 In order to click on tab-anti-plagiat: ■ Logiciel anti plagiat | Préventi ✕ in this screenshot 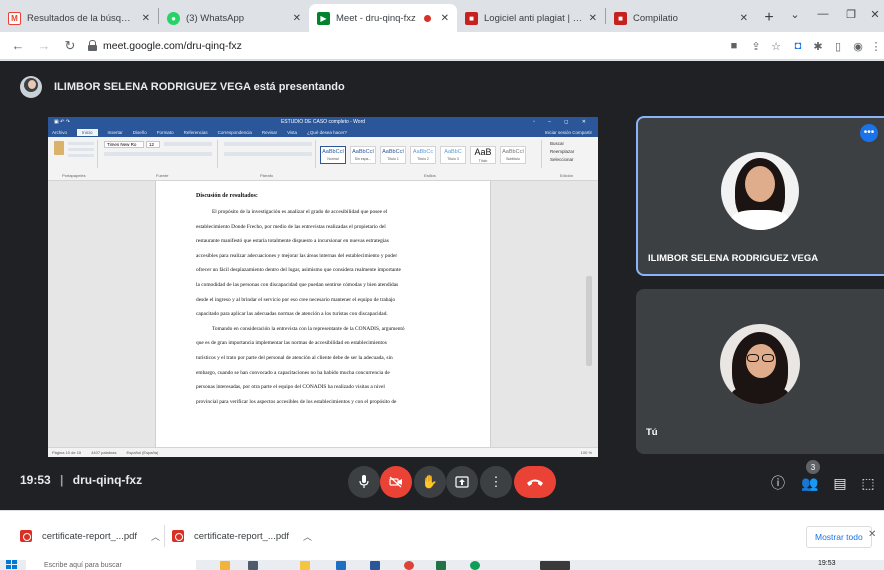, I will do `click(531, 18)`.